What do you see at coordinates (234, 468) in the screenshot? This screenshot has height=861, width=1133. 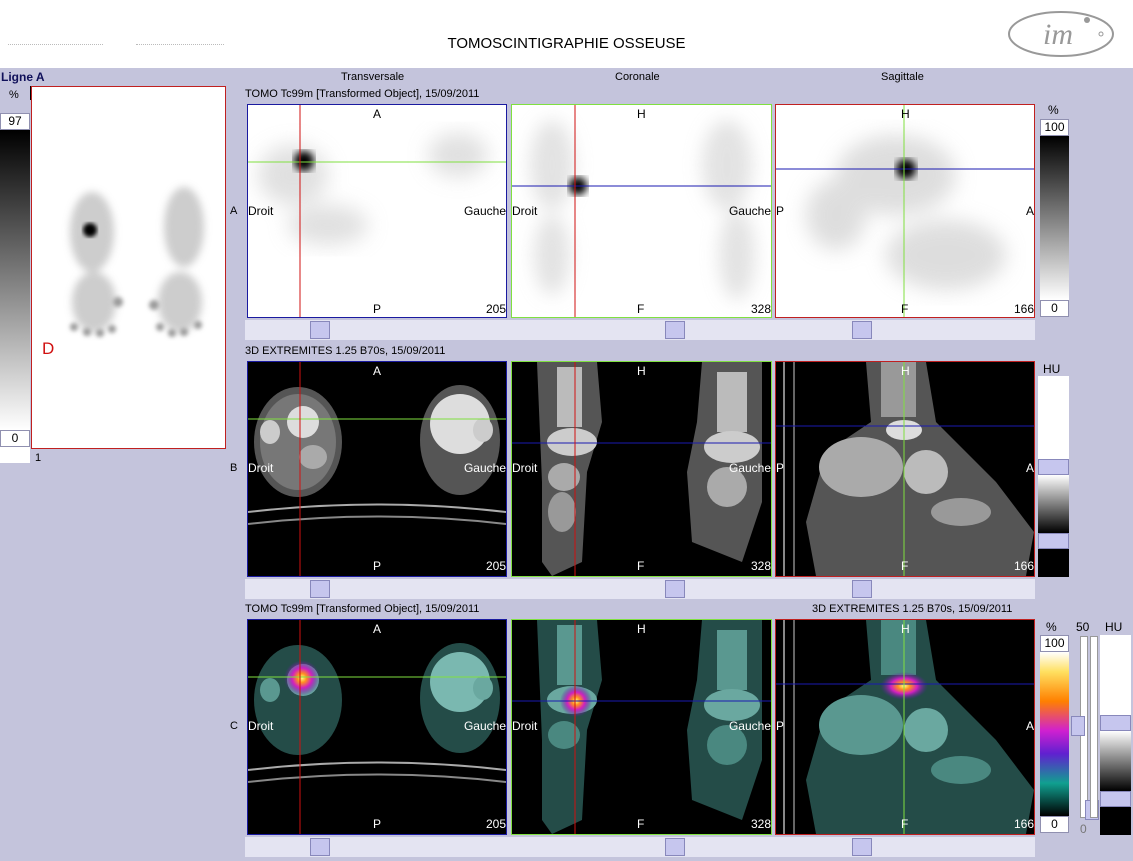 I see `row-b-label: B` at bounding box center [234, 468].